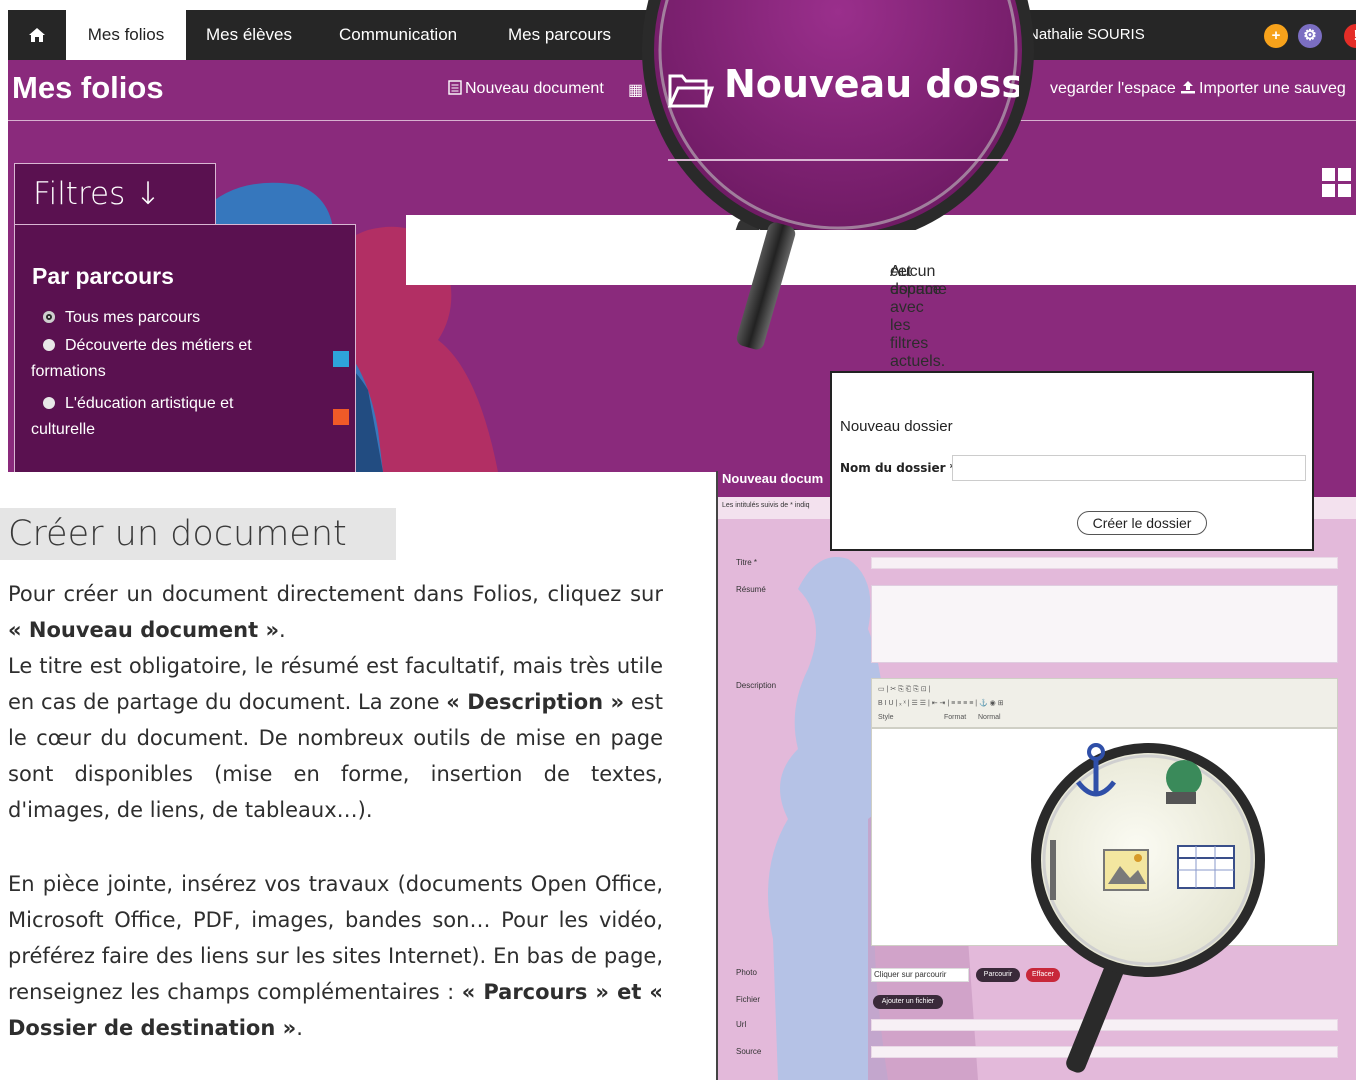 Image resolution: width=1356 pixels, height=1080 pixels. I want to click on summary-label: Résumé, so click(751, 589).